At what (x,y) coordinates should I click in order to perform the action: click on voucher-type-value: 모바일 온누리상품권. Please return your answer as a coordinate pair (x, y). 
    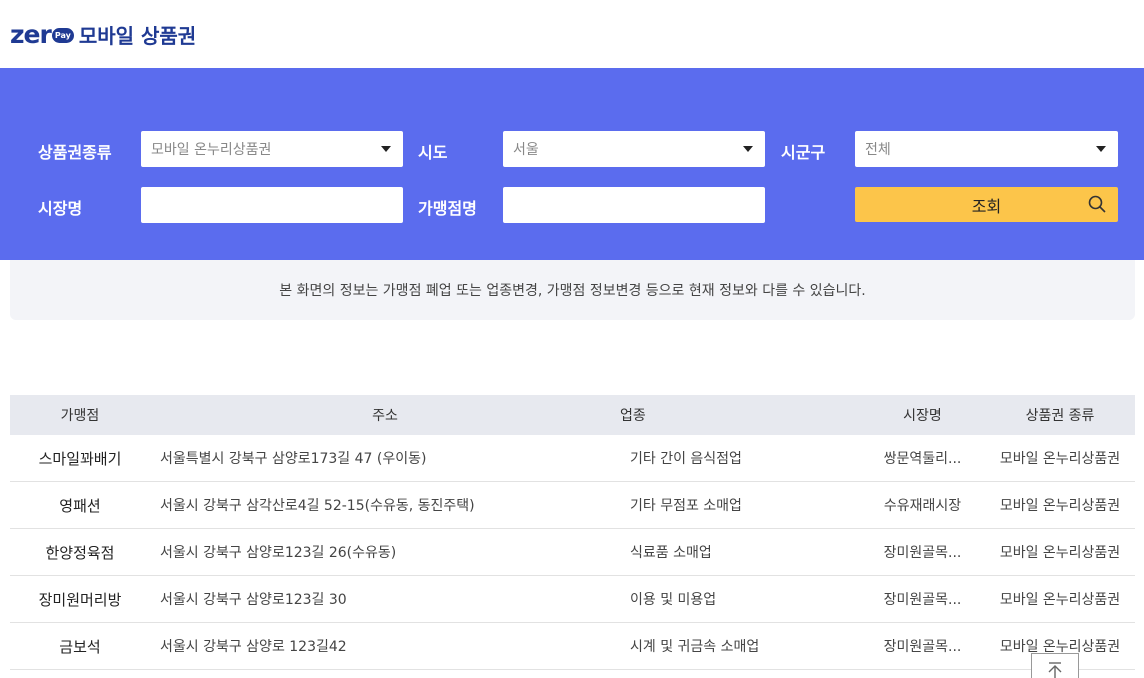
    Looking at the image, I should click on (211, 150).